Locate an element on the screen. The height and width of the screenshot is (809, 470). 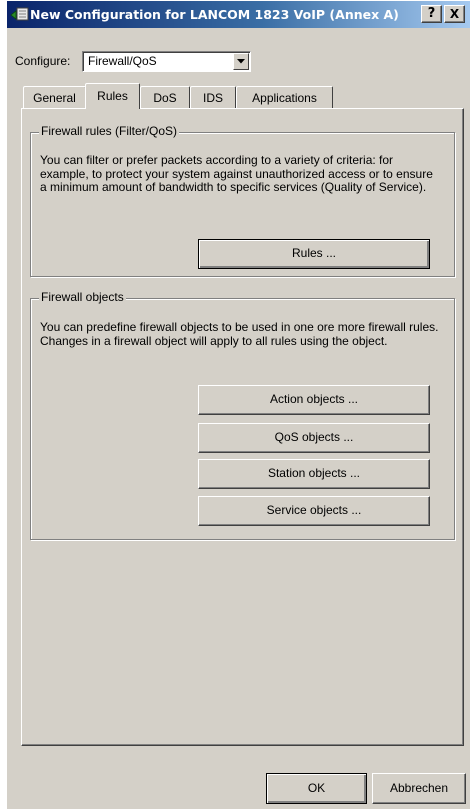
cancel-button: Abbrechen is located at coordinates (419, 788).